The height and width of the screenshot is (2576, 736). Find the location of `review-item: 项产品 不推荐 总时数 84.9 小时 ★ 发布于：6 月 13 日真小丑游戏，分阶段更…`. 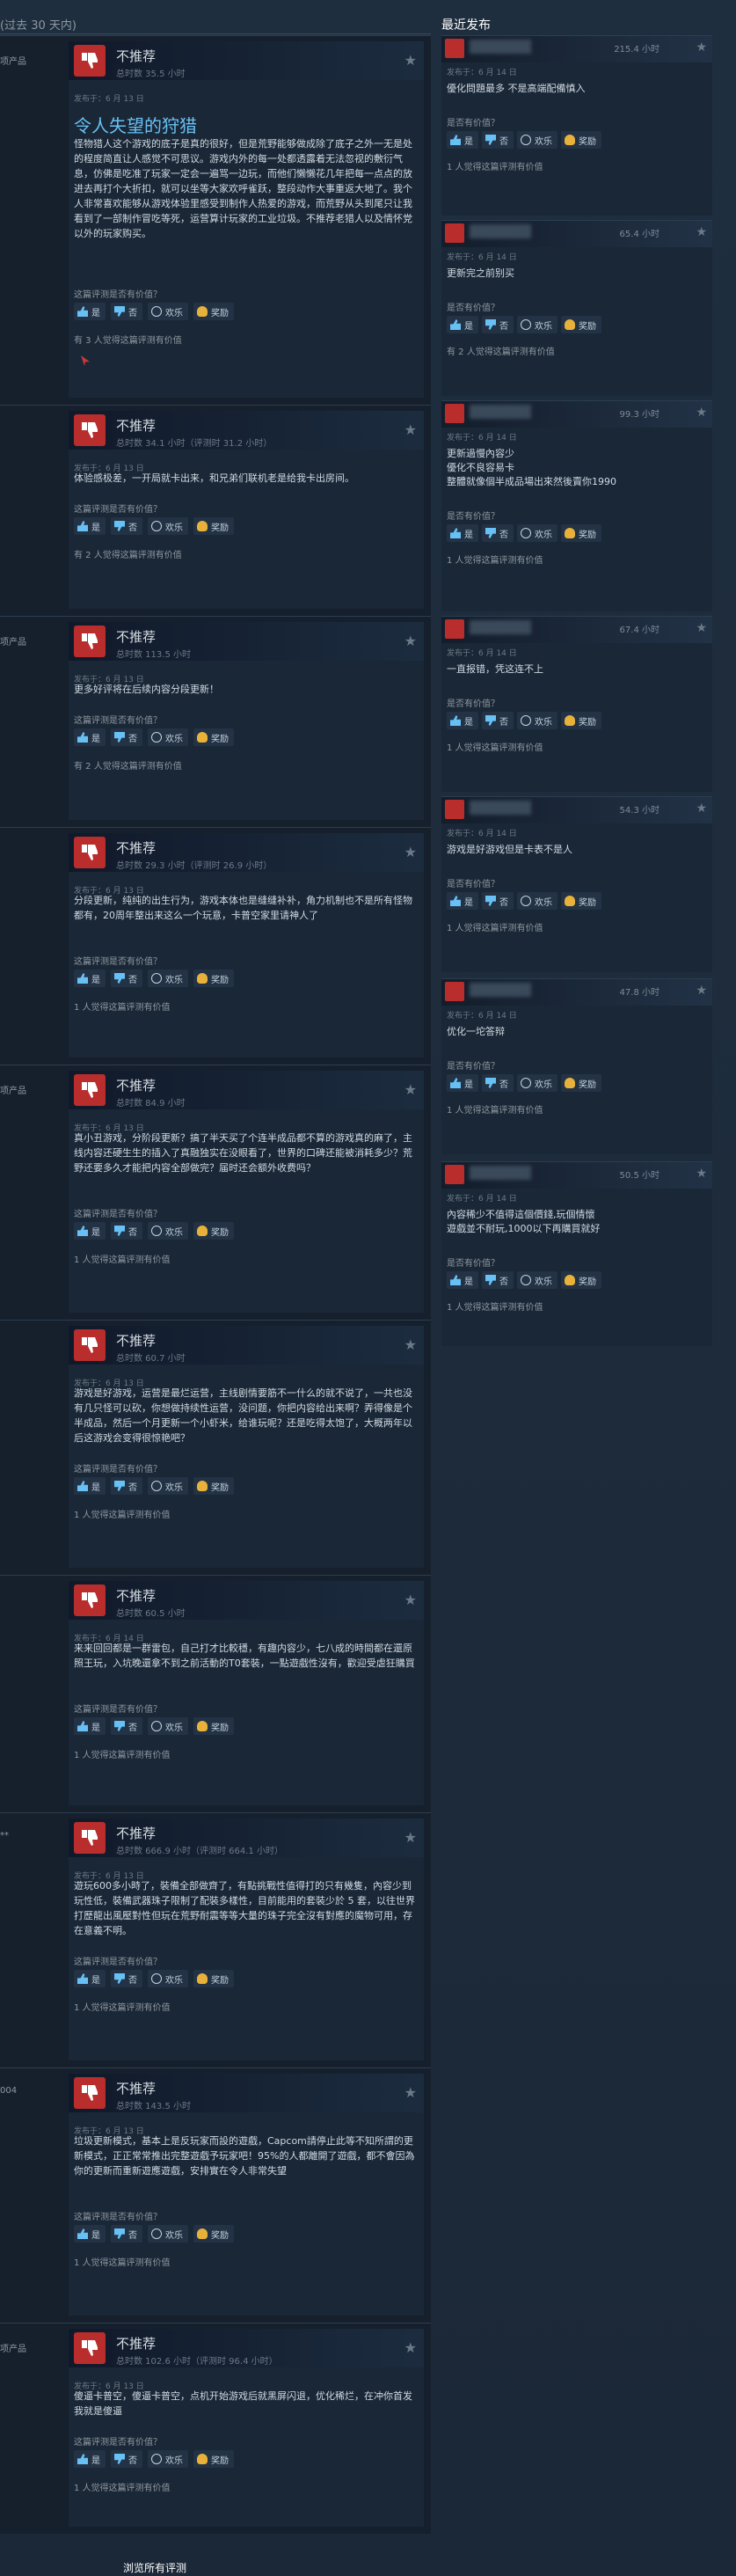

review-item: 项产品 不推荐 总时数 84.9 小时 ★ 发布于：6 月 13 日真小丑游戏，分阶段更… is located at coordinates (215, 1192).